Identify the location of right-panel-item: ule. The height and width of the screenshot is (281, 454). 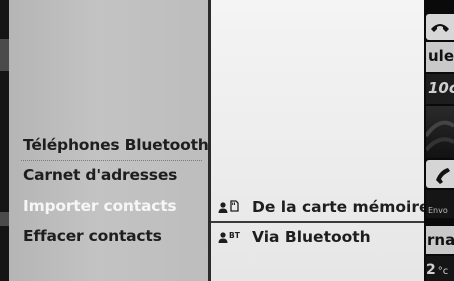
(440, 57).